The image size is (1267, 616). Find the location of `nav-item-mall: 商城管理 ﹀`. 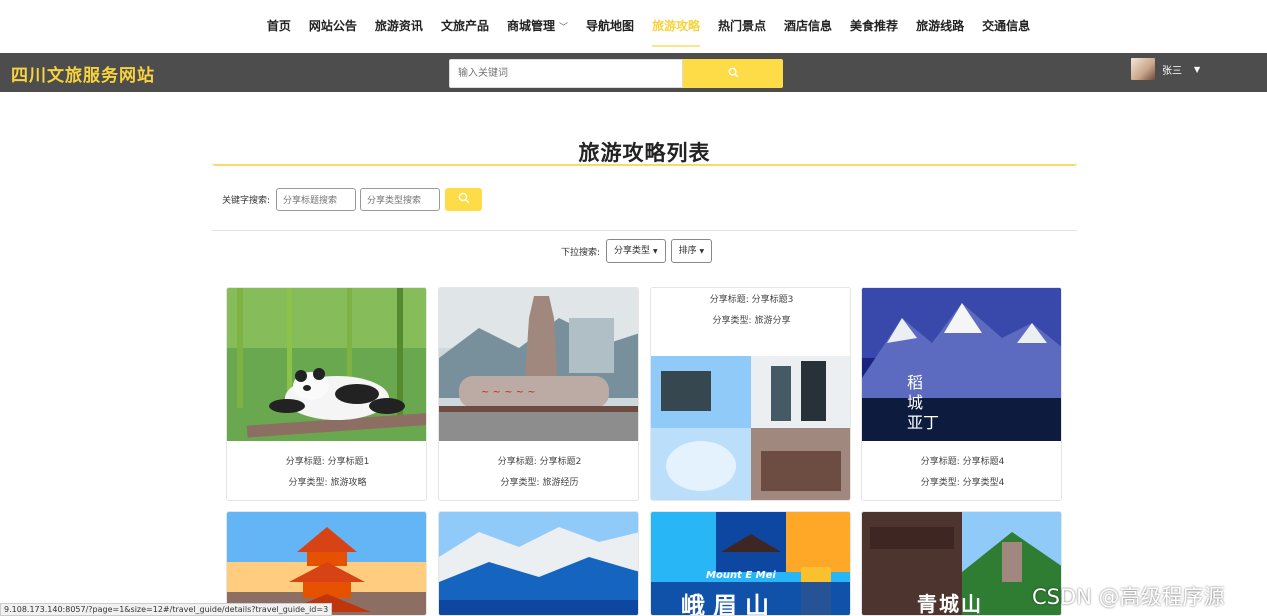

nav-item-mall: 商城管理 ﹀ is located at coordinates (537, 26).